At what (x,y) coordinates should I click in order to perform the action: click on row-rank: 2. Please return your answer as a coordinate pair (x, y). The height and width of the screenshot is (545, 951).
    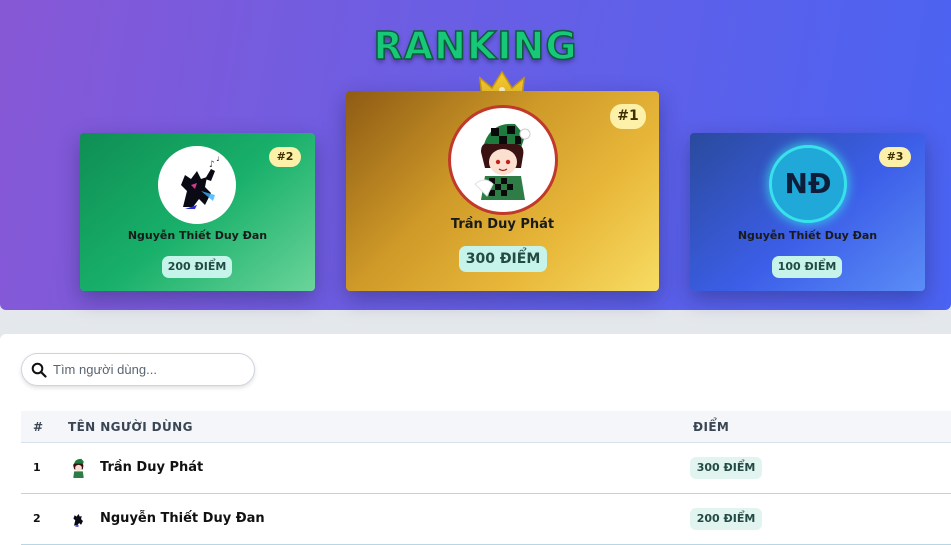
    Looking at the image, I should click on (37, 518).